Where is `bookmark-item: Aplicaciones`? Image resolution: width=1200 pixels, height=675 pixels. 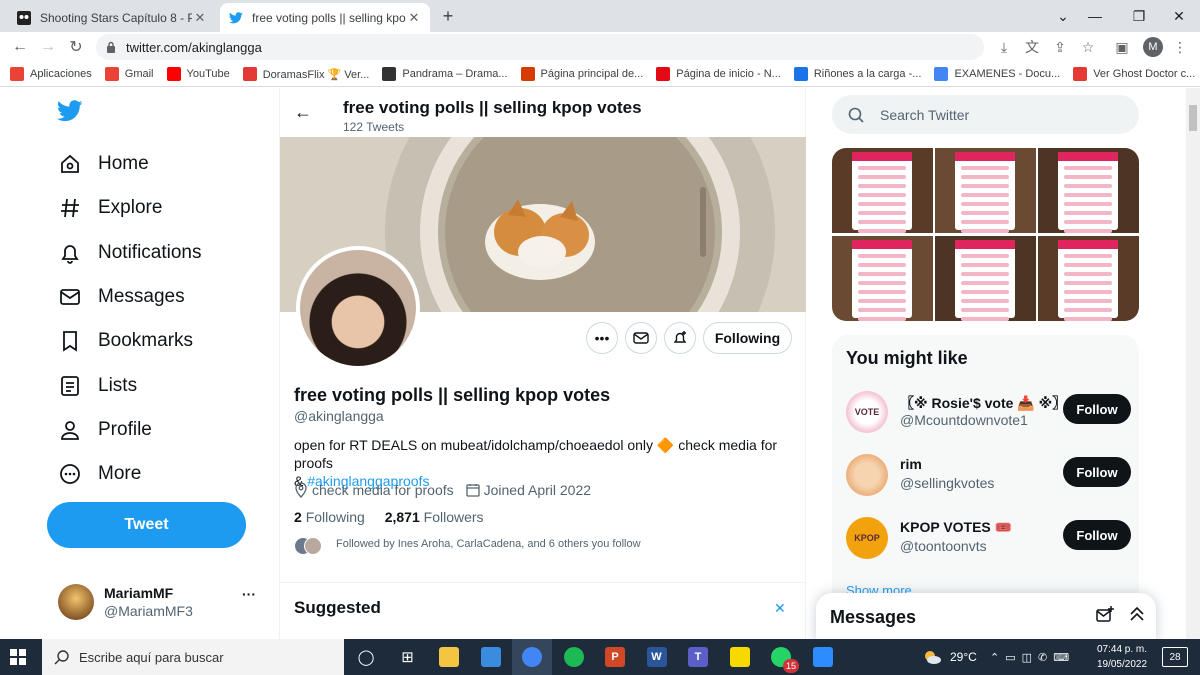 bookmark-item: Aplicaciones is located at coordinates (51, 74).